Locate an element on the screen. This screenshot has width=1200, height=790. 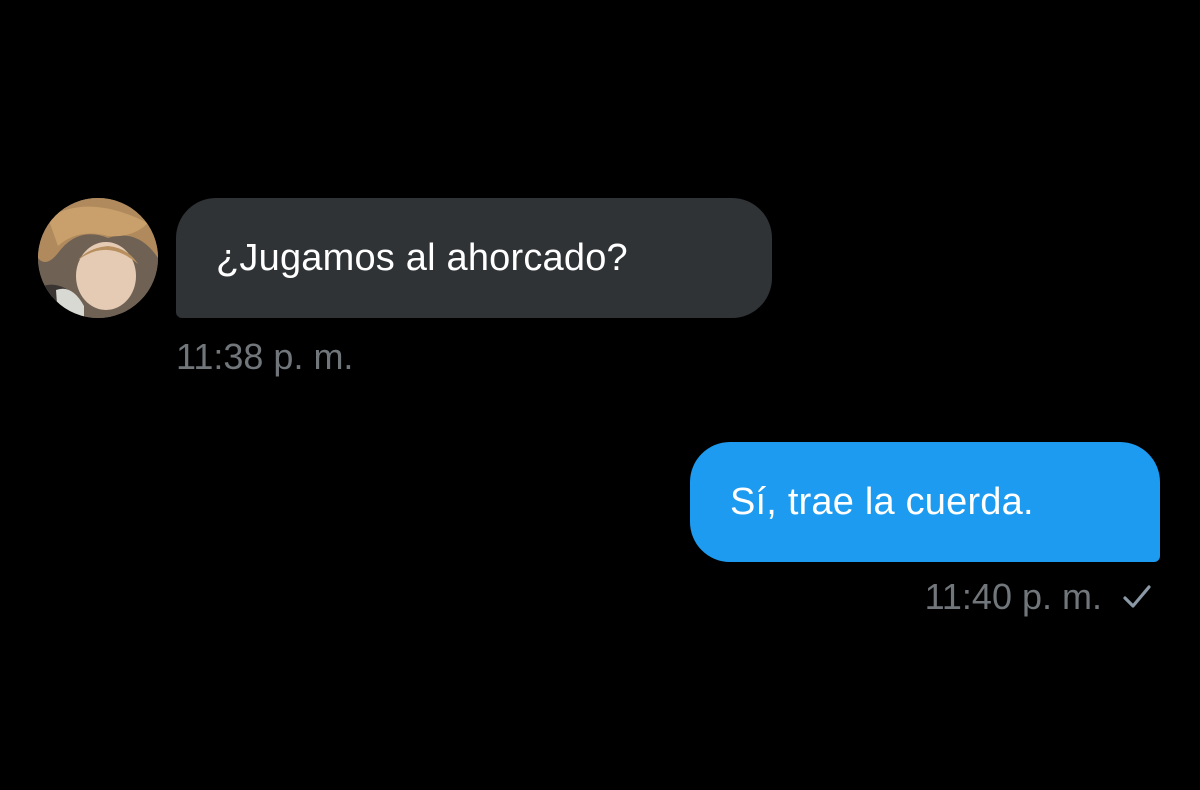
incoming-message-text: ¿Jugamos al ahorcado? is located at coordinates (422, 257).